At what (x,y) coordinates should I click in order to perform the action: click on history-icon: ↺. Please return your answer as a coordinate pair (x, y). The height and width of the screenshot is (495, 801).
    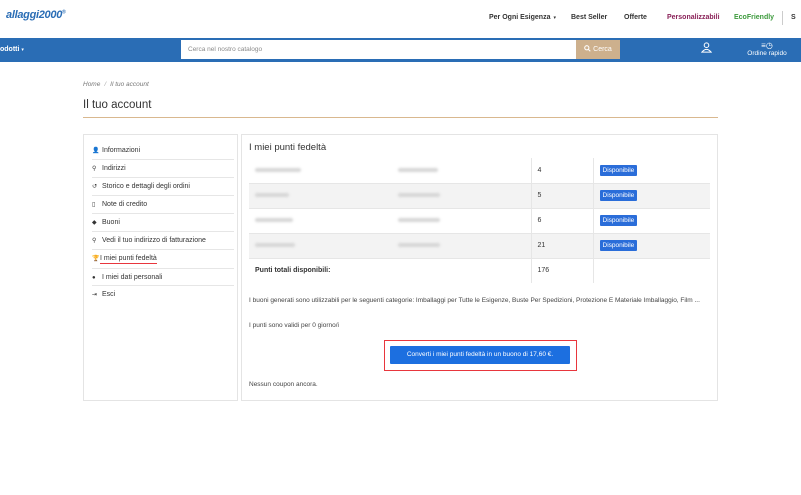
    Looking at the image, I should click on (95, 187).